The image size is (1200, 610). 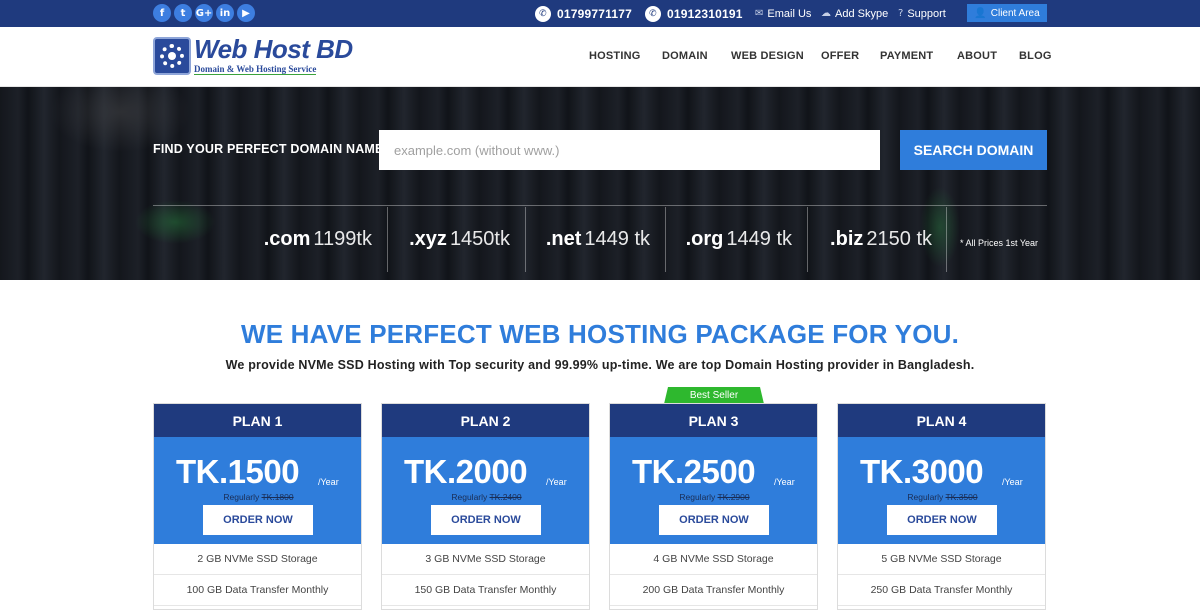 I want to click on plan-price: TK.3000, so click(x=922, y=471).